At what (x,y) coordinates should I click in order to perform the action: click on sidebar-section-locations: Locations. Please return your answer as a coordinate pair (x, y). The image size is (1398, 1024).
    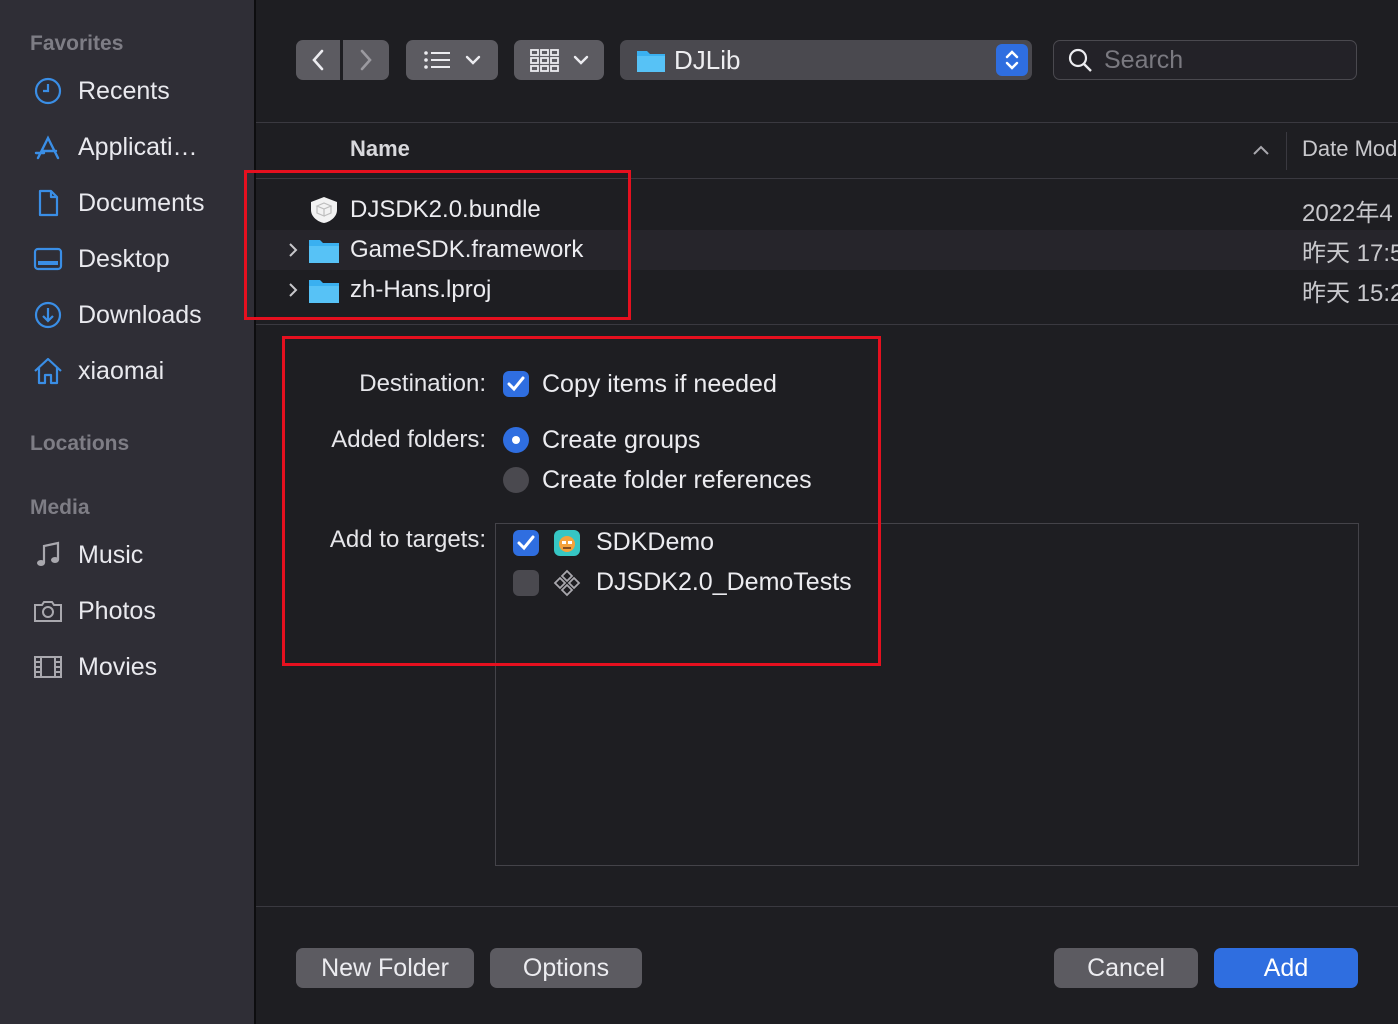
    Looking at the image, I should click on (80, 443).